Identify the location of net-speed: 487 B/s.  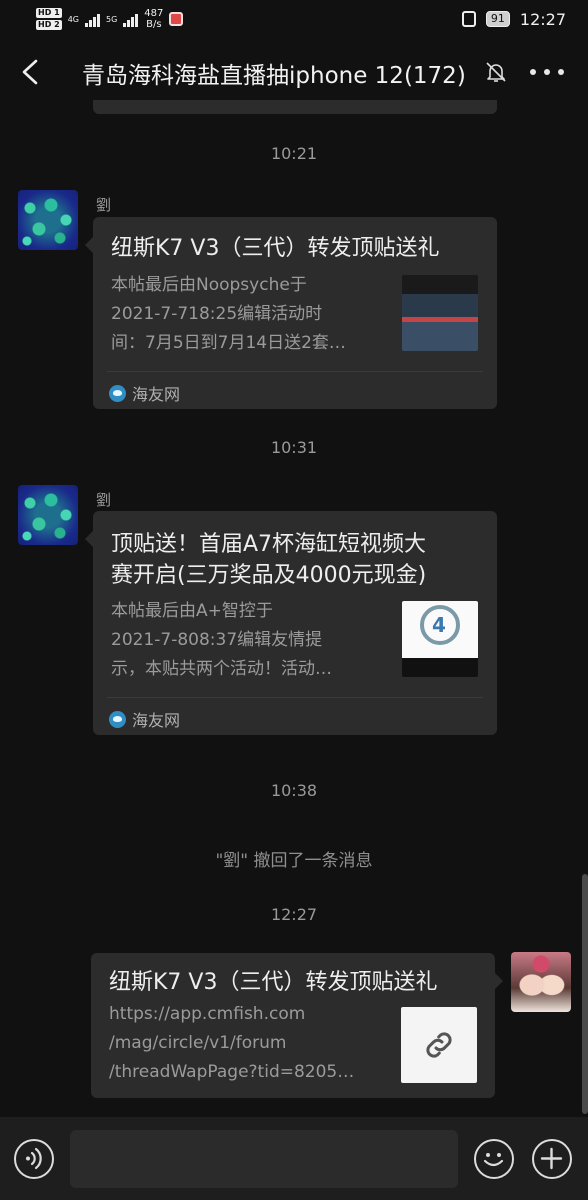
(153, 19).